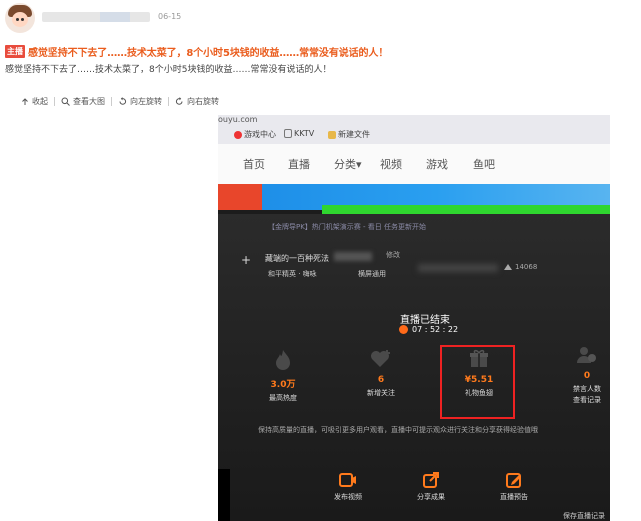 The width and height of the screenshot is (641, 521). I want to click on stream-notice-button: 直播预告, so click(514, 487).